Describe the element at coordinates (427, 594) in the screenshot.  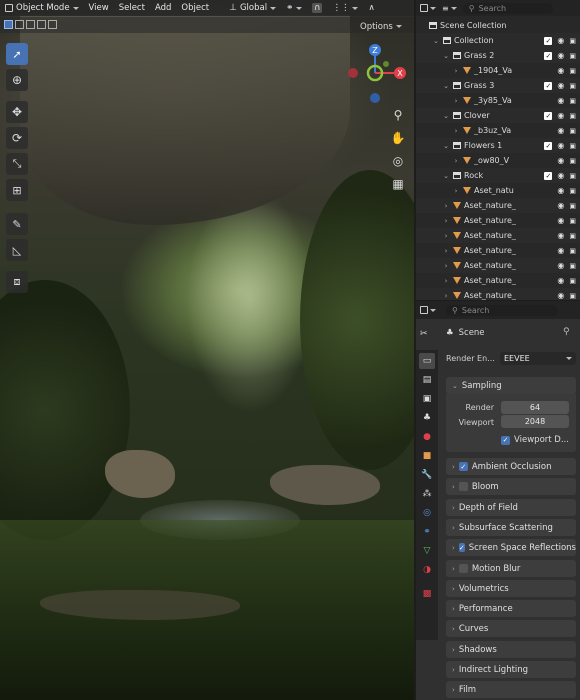
I see `texture-tab-icon: ▩` at that location.